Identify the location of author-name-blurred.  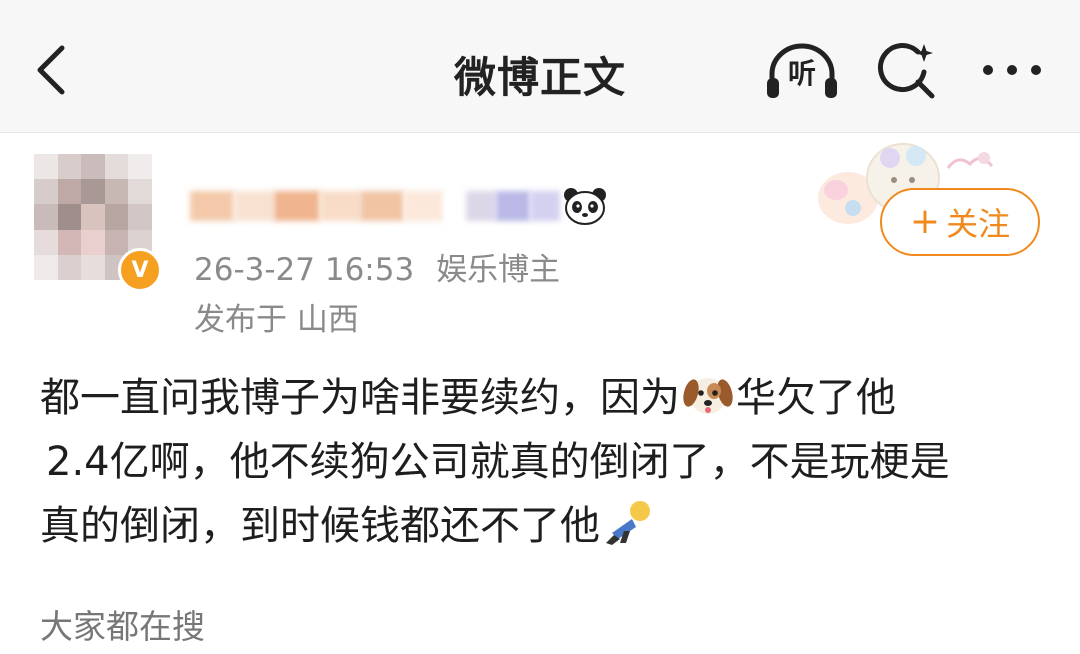
(375, 206).